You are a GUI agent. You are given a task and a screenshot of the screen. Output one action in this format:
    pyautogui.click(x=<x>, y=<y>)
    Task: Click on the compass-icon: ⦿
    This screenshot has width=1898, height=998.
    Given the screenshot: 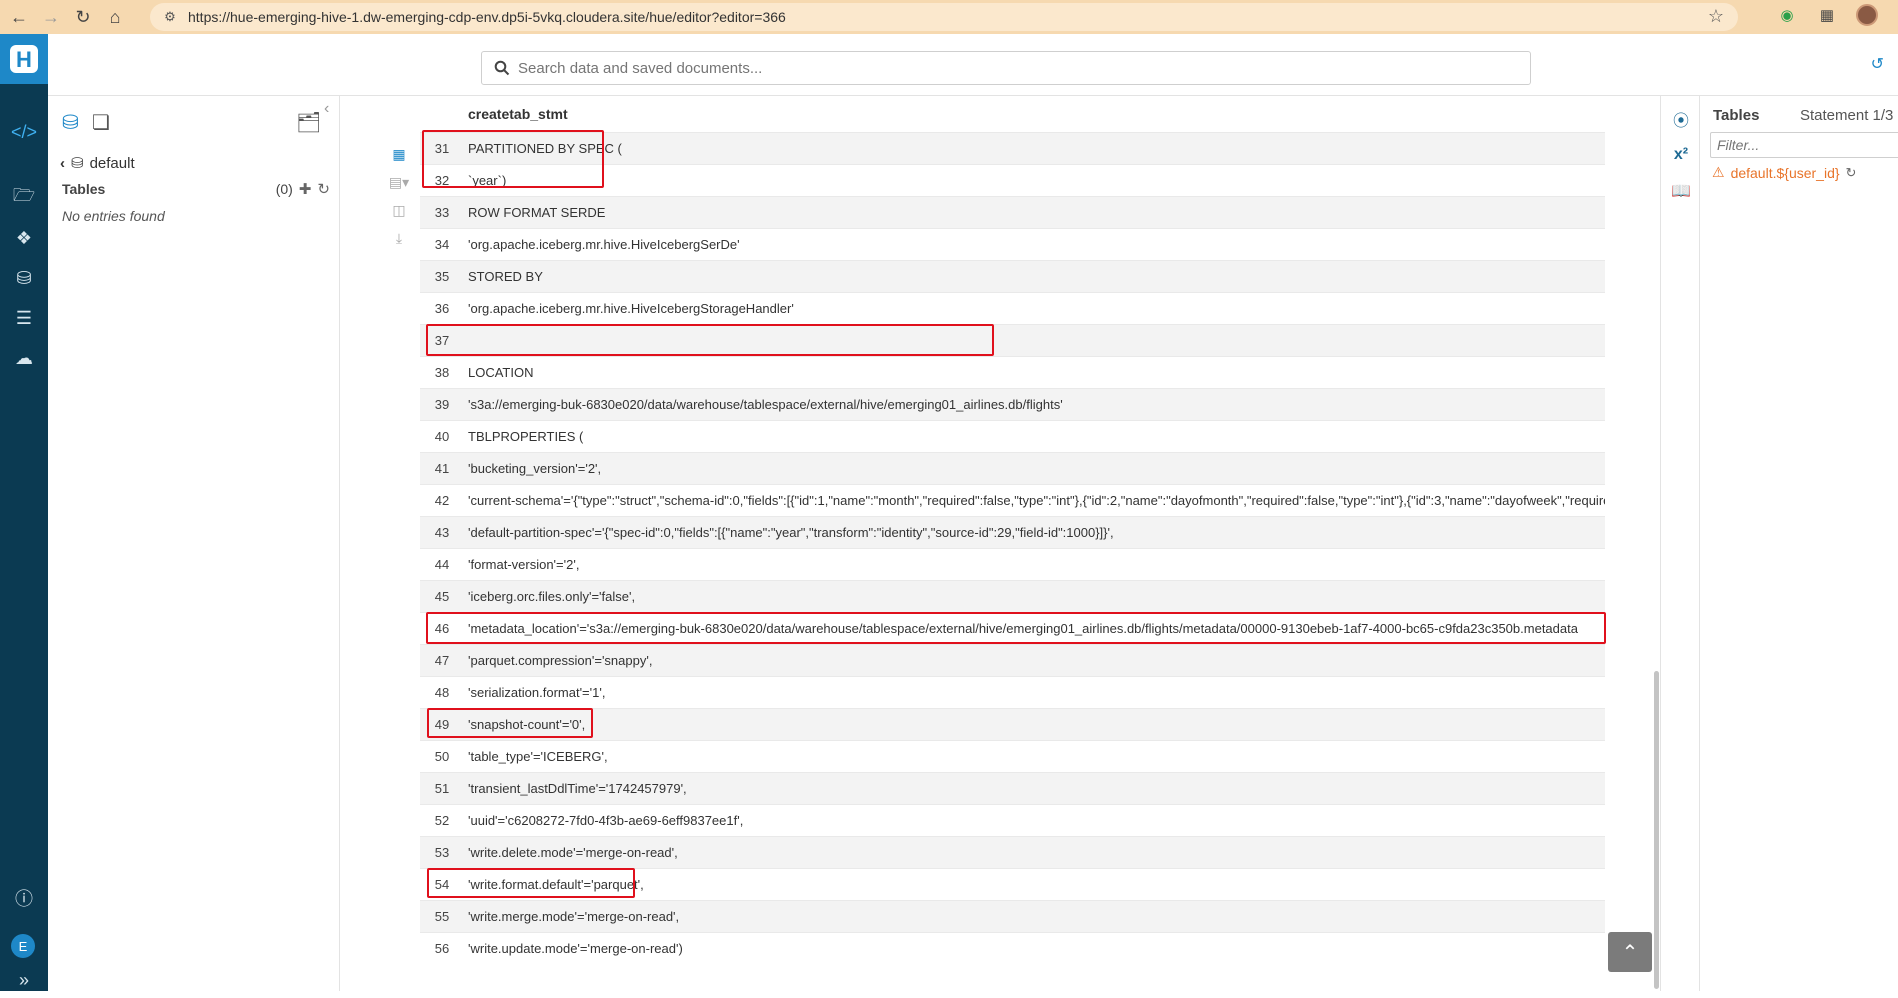 What is the action you would take?
    pyautogui.click(x=1681, y=119)
    